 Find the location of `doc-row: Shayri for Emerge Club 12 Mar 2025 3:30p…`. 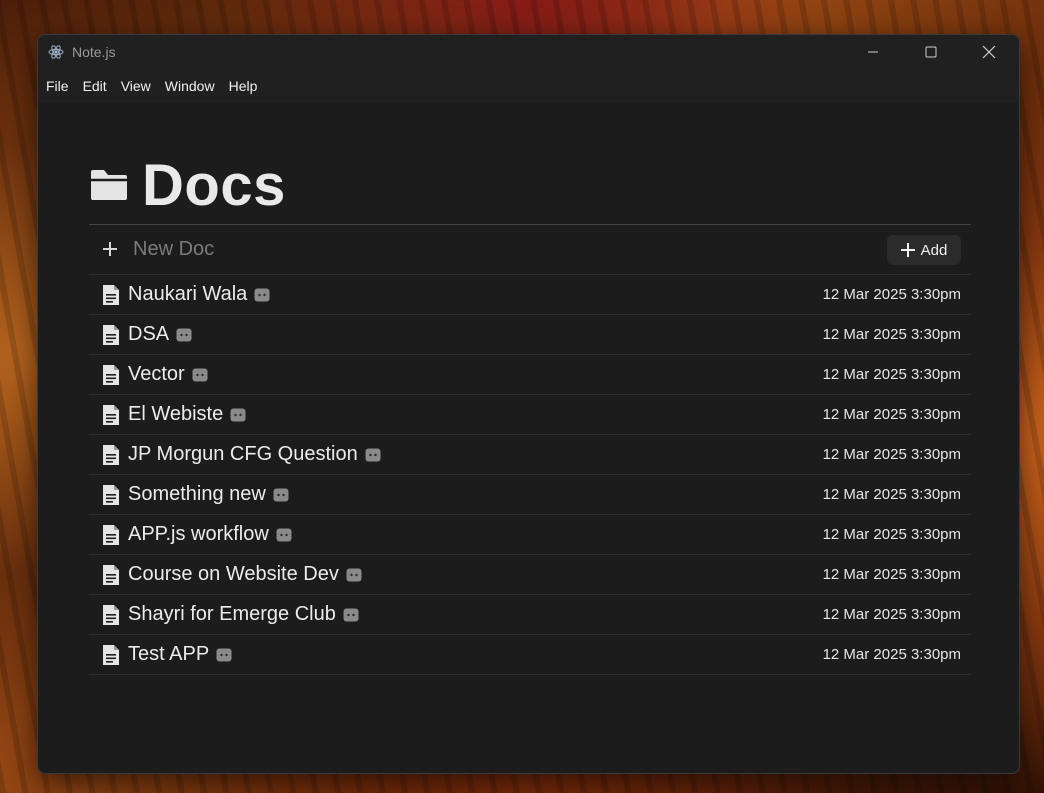

doc-row: Shayri for Emerge Club 12 Mar 2025 3:30p… is located at coordinates (530, 615).